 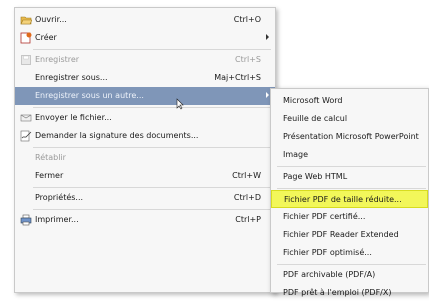 What do you see at coordinates (26, 220) in the screenshot?
I see `printer-icon` at bounding box center [26, 220].